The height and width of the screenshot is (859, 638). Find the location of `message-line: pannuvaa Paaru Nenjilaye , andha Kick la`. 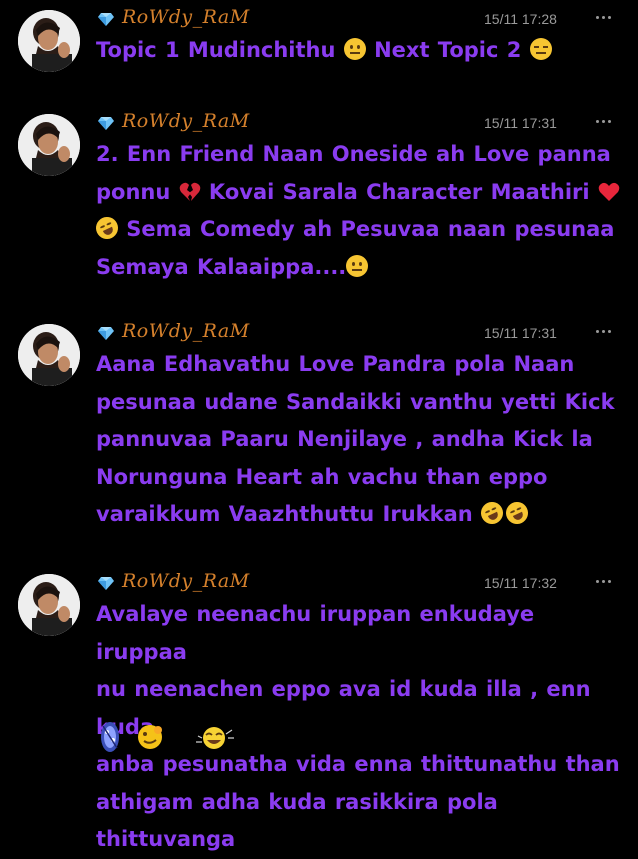

message-line: pannuvaa Paaru Nenjilaye , andha Kick la is located at coordinates (362, 440).